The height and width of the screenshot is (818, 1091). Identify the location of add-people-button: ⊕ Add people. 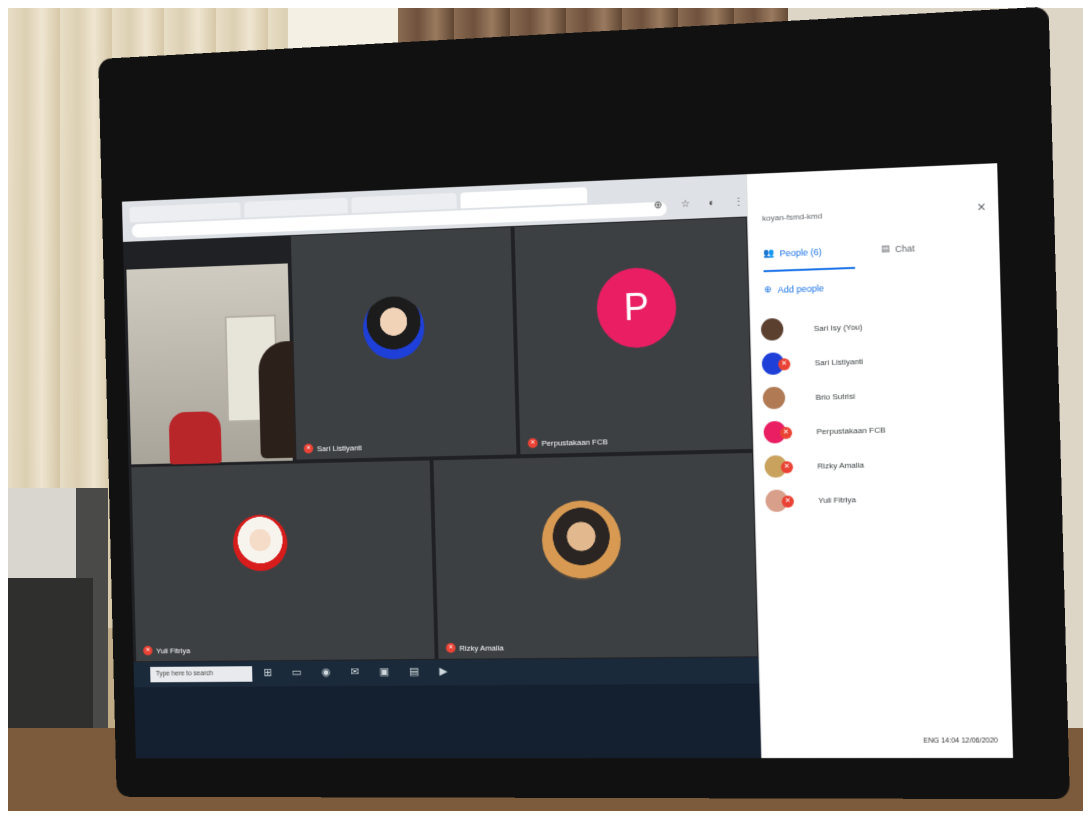
(794, 288).